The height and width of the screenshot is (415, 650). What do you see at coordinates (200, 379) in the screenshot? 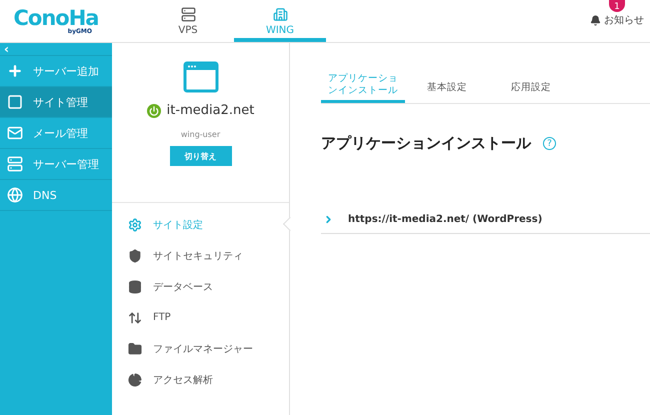
I see `site-menu-item: アクセス解析` at bounding box center [200, 379].